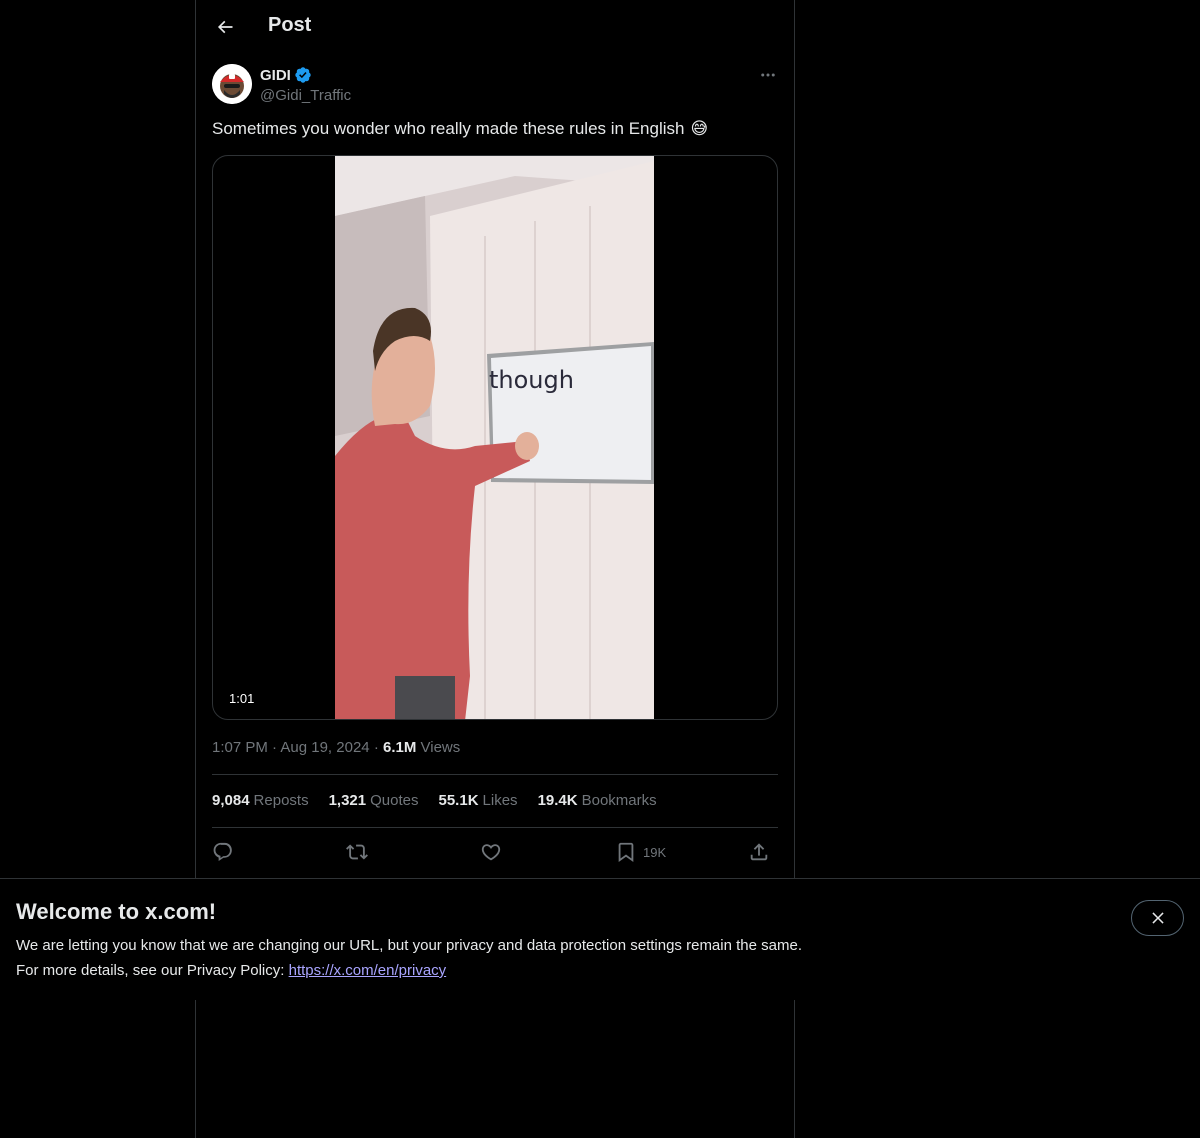  I want to click on more-options-button, so click(768, 75).